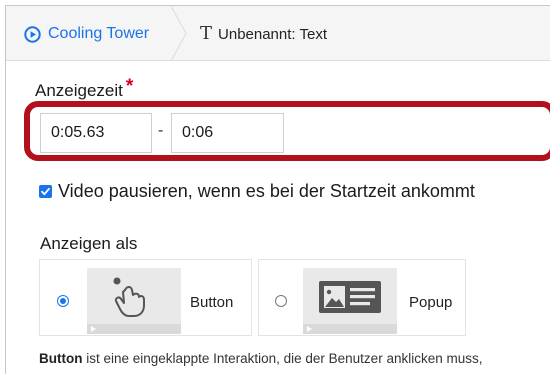 The width and height of the screenshot is (550, 374). I want to click on breadcrumb-item-text: T Unbenannt: Text, so click(263, 34).